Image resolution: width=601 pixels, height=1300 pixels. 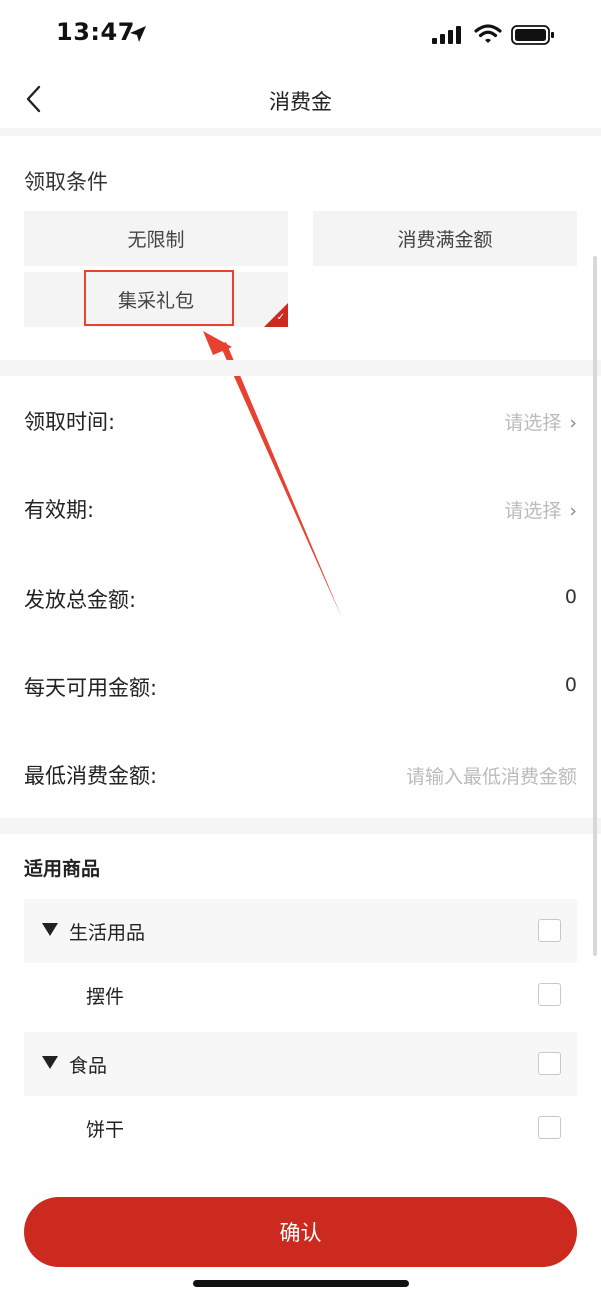 What do you see at coordinates (300, 776) in the screenshot?
I see `min-spend-row: 最低消费金额: 请输入最低消费金额` at bounding box center [300, 776].